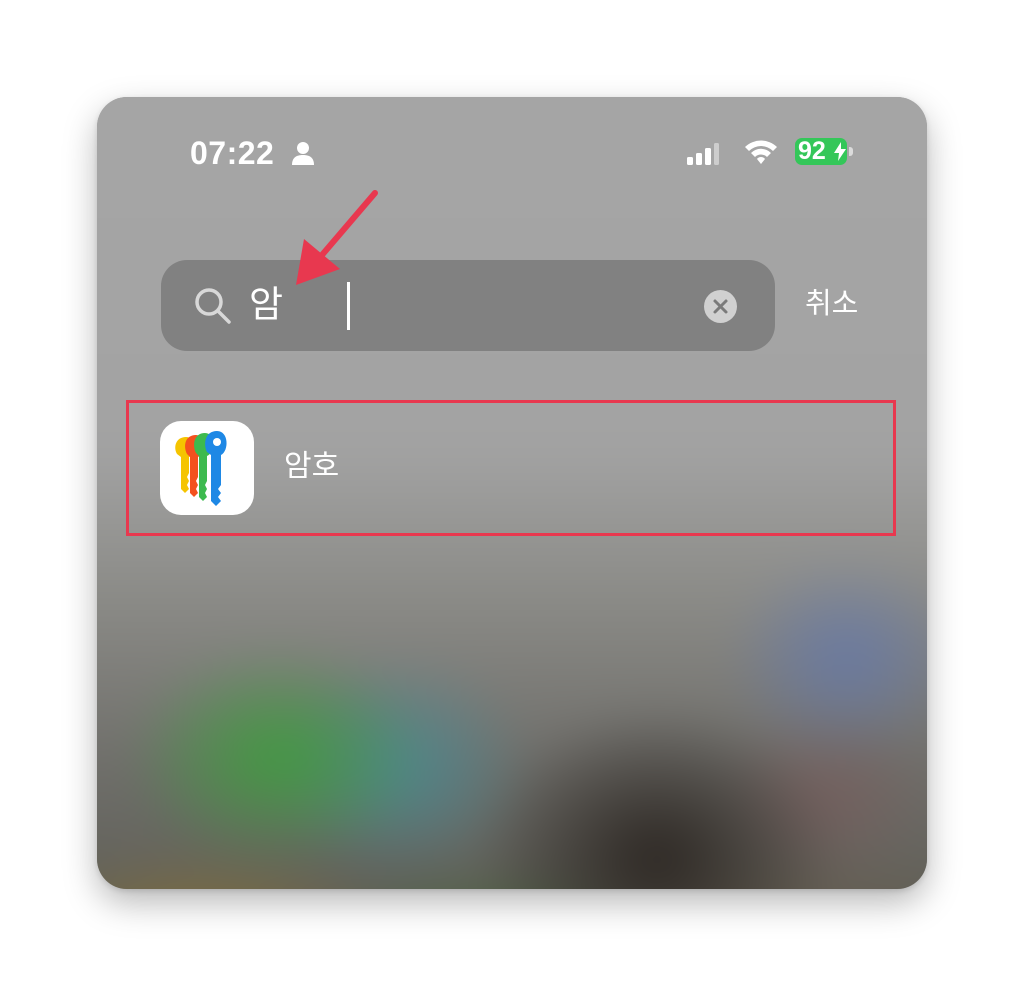 This screenshot has height=987, width=1024. What do you see at coordinates (303, 153) in the screenshot?
I see `person-icon` at bounding box center [303, 153].